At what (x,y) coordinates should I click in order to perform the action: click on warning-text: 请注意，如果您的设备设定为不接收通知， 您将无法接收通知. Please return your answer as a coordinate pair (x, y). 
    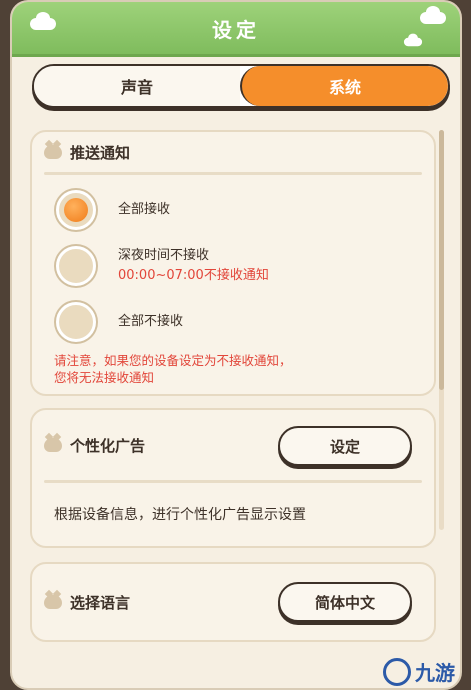
    Looking at the image, I should click on (173, 369).